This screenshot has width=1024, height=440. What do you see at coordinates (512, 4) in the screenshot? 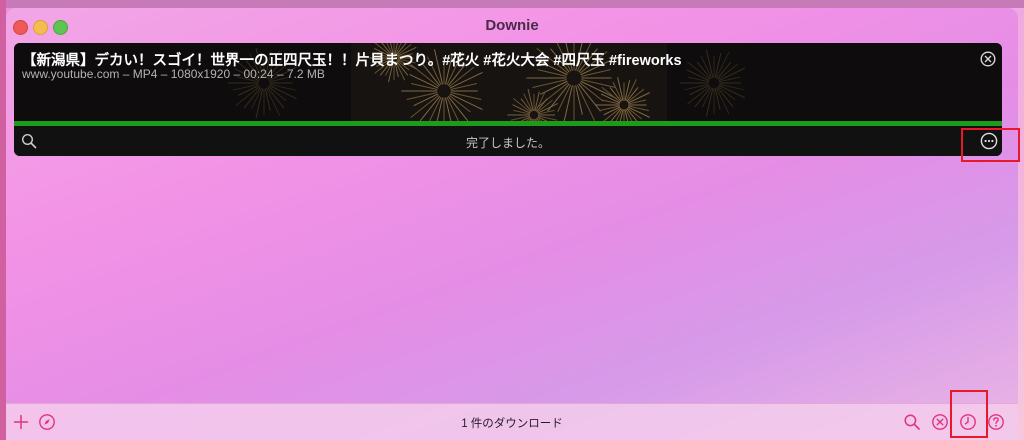
I see `desktop-top-edge` at bounding box center [512, 4].